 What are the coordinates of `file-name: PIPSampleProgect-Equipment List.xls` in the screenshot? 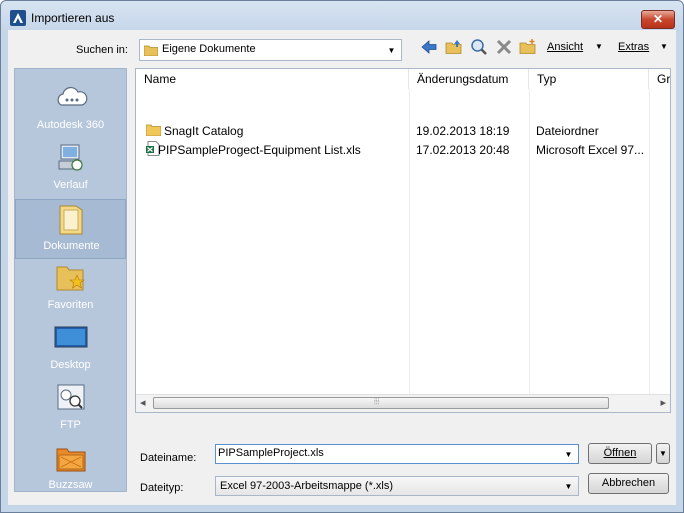 It's located at (259, 150).